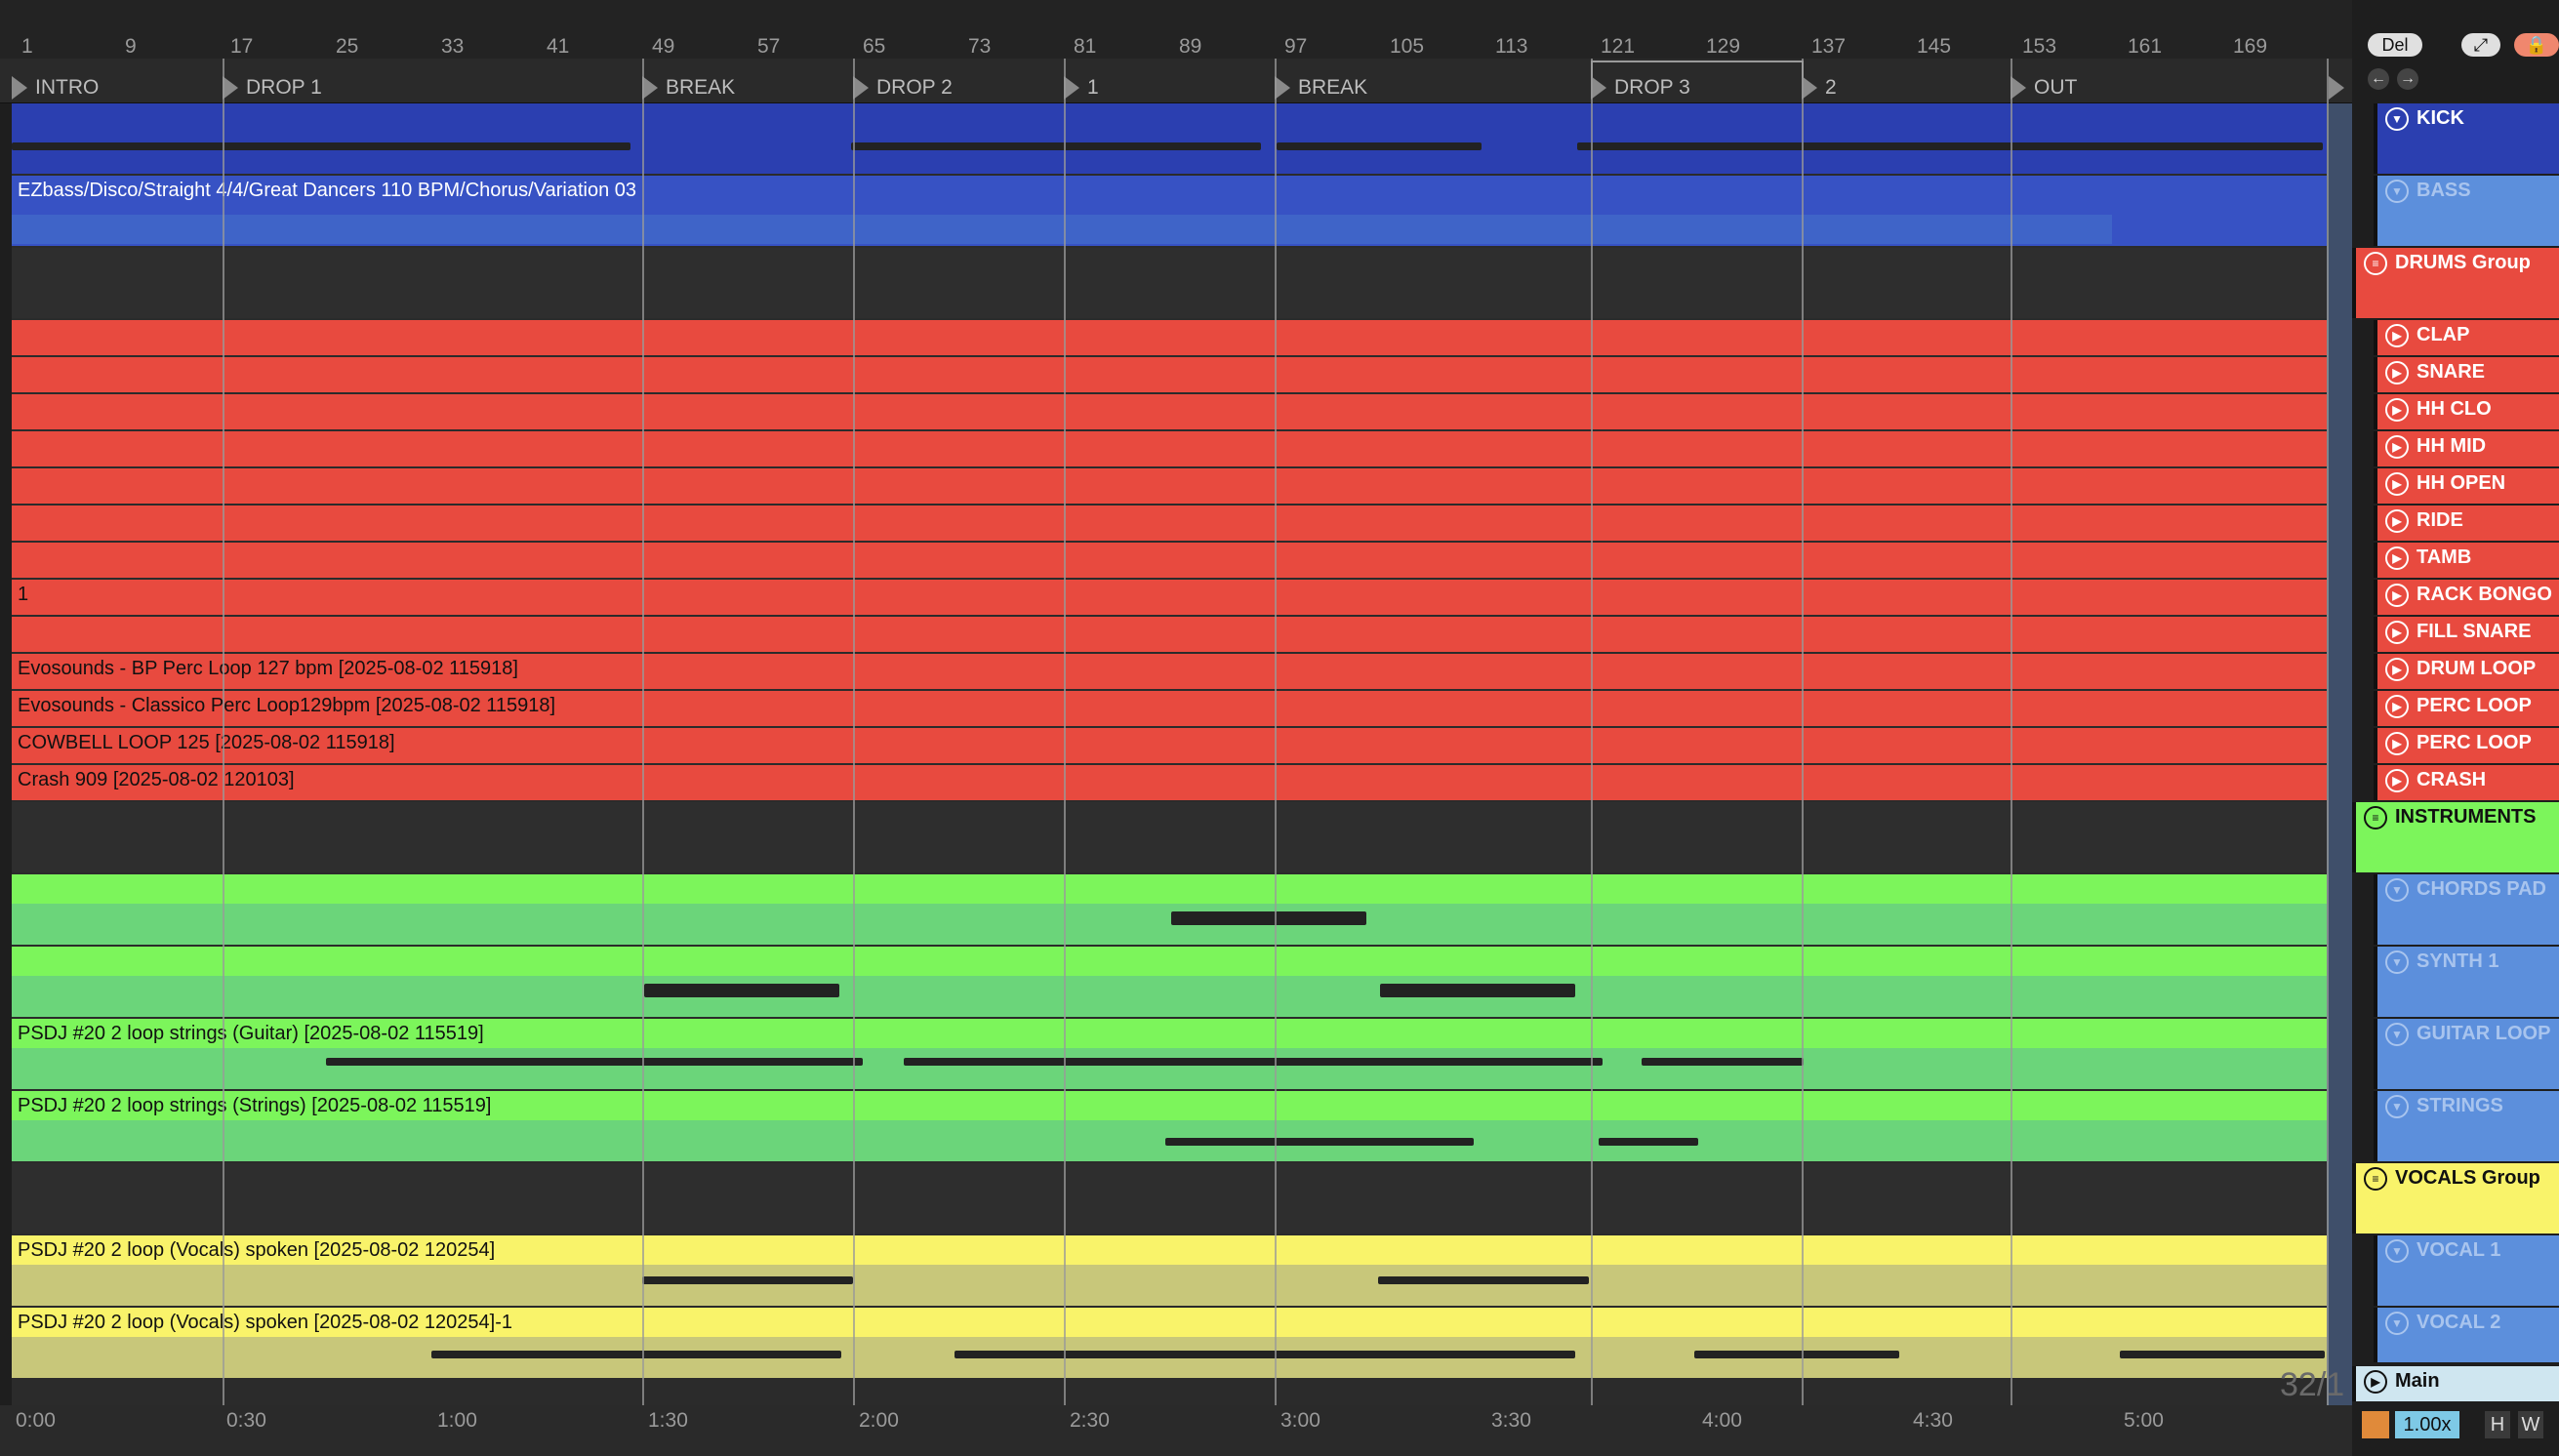 This screenshot has height=1456, width=2559. What do you see at coordinates (1169, 560) in the screenshot?
I see `clip-tamb` at bounding box center [1169, 560].